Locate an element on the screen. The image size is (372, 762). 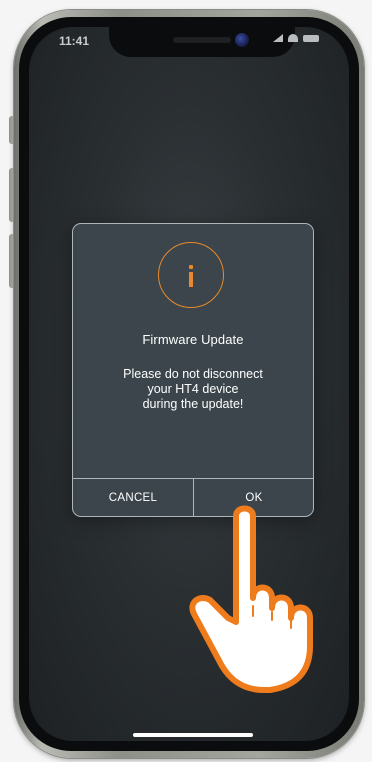
home-indicator is located at coordinates (193, 735).